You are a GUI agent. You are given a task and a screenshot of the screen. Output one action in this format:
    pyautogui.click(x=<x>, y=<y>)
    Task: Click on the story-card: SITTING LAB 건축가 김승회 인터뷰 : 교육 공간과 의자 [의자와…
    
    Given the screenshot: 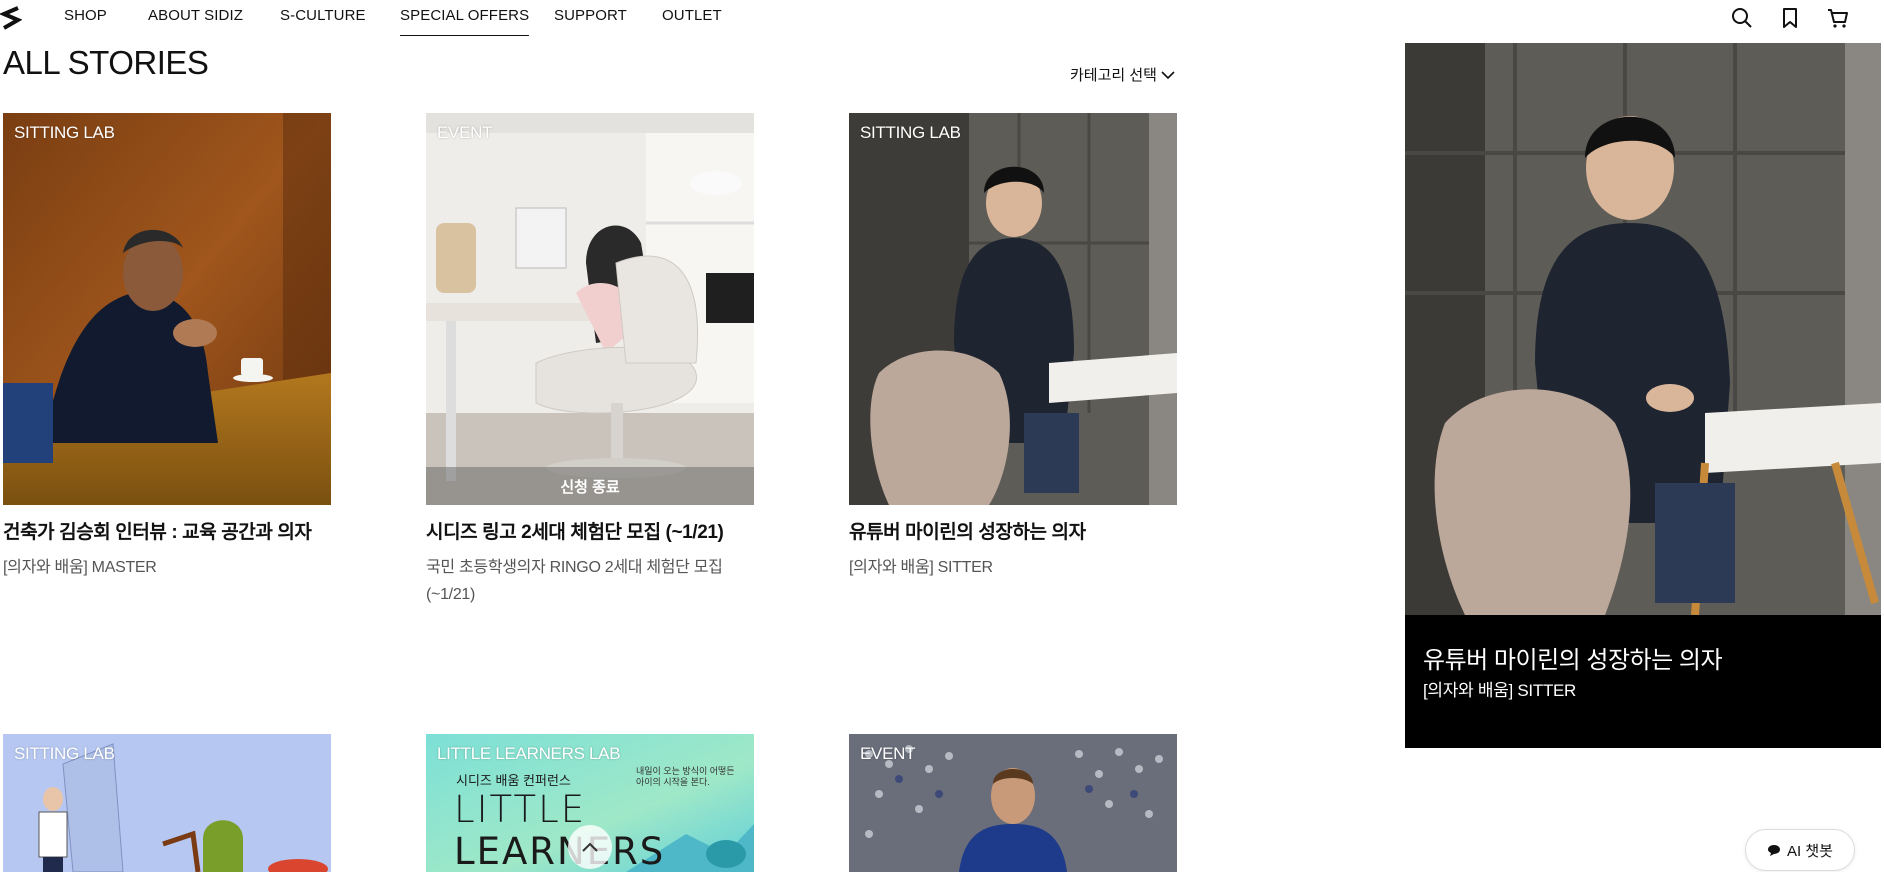 What is the action you would take?
    pyautogui.click(x=167, y=347)
    